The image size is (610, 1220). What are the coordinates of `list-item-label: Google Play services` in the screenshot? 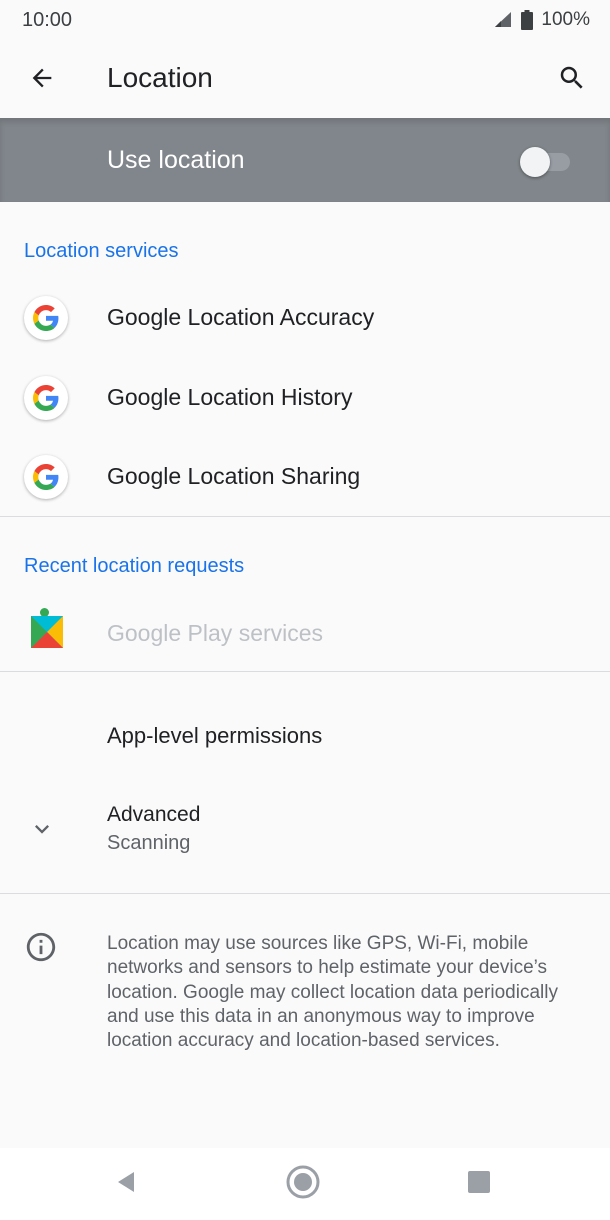 It's located at (215, 633).